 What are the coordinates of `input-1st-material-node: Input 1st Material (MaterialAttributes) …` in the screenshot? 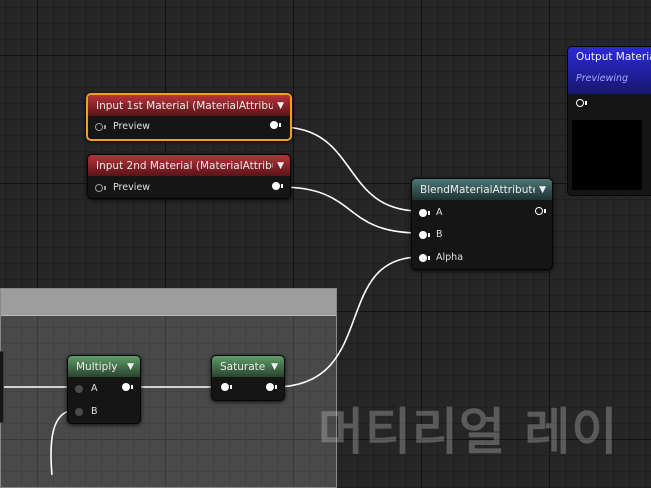 It's located at (189, 117).